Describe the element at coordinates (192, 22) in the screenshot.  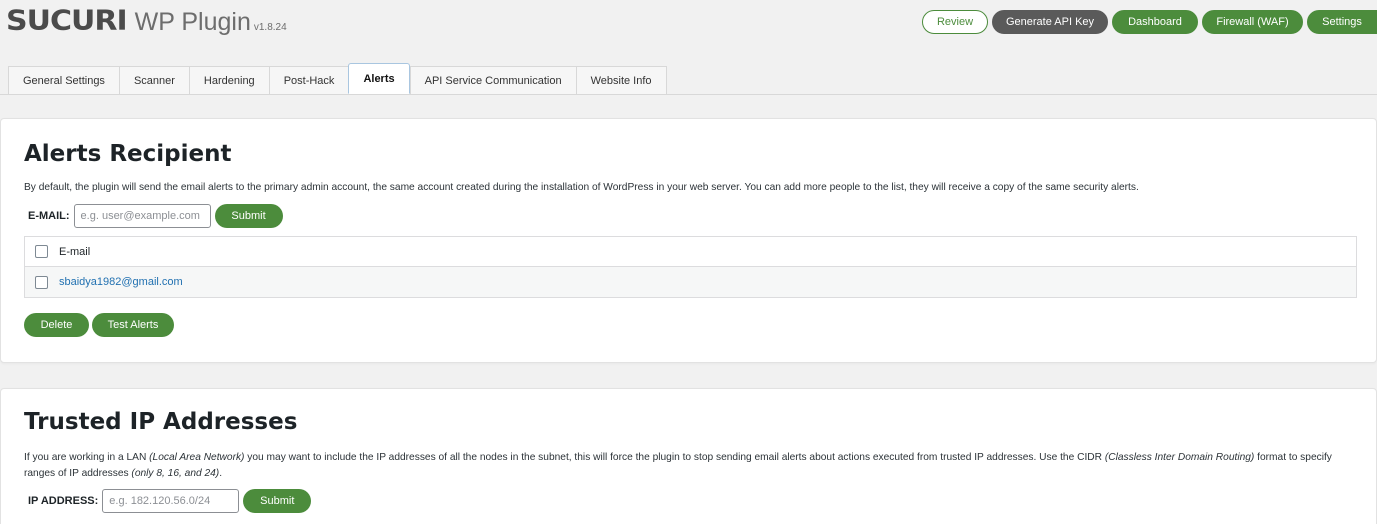
I see `app-name: WP Plugin` at that location.